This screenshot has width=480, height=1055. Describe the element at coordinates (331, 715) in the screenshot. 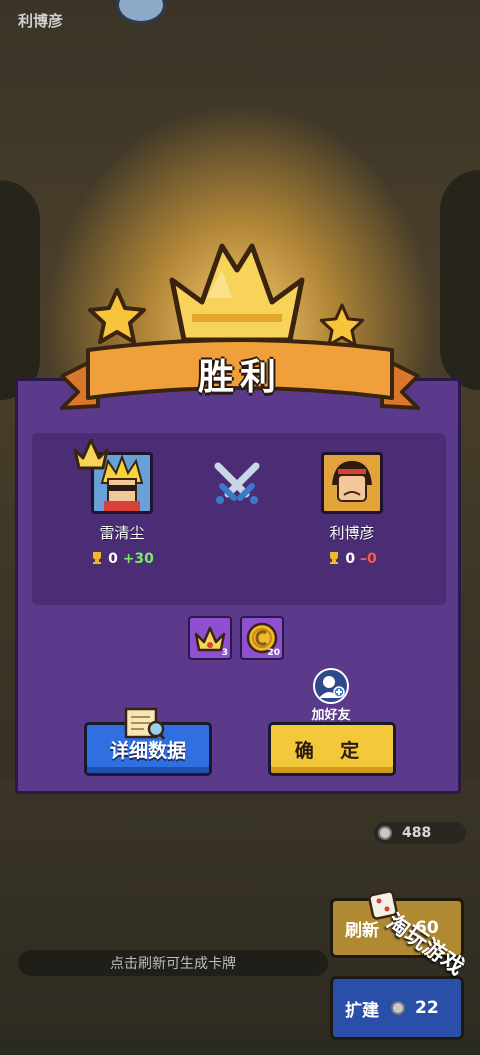

I see `add-friend-label: 加好友` at that location.